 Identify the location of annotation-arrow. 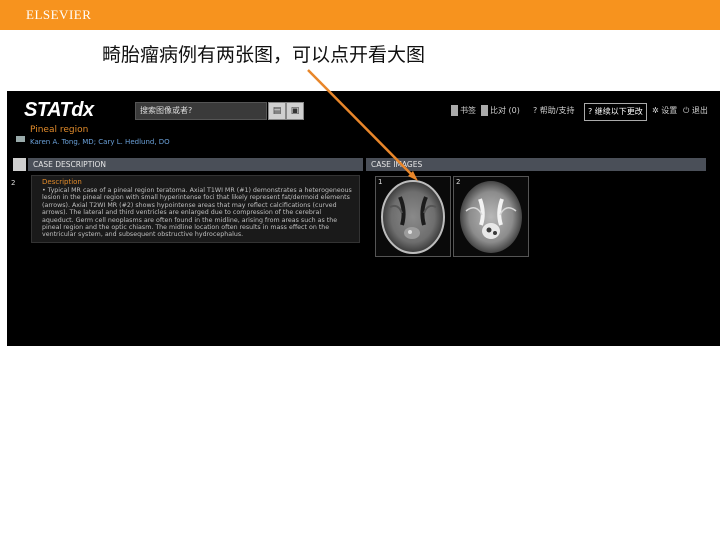
(362, 125).